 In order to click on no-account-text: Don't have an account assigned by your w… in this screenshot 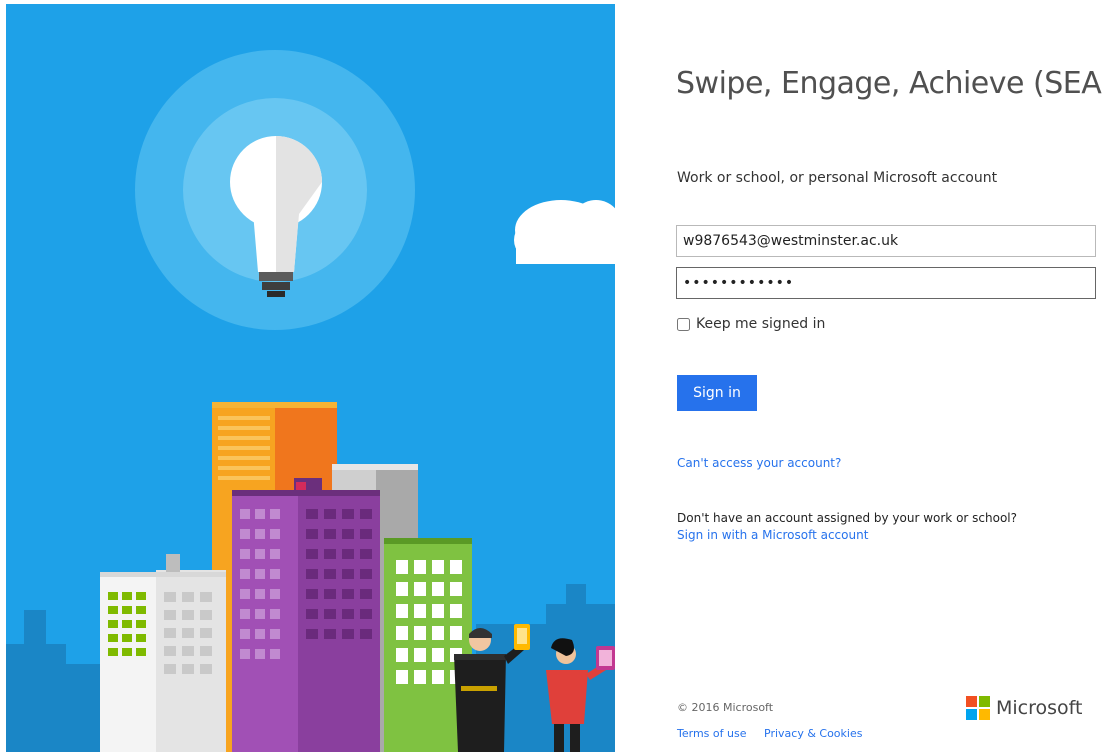, I will do `click(847, 518)`.